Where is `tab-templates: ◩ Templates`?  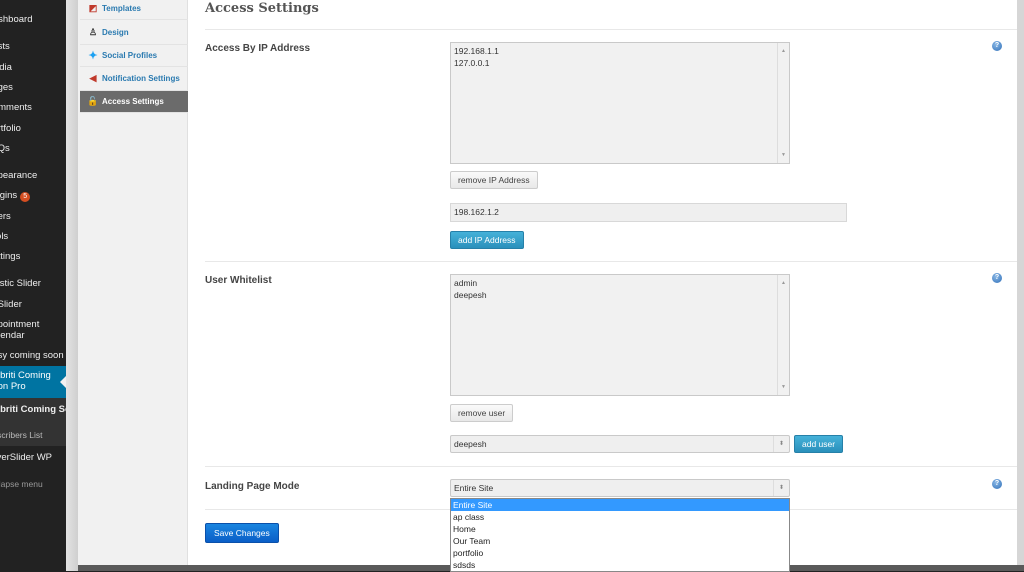
tab-templates: ◩ Templates is located at coordinates (134, 10).